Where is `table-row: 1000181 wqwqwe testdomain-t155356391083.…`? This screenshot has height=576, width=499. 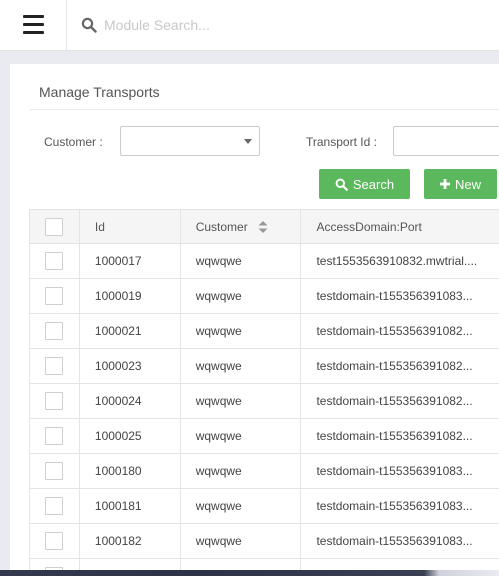 table-row: 1000181 wqwqwe testdomain-t155356391083.… is located at coordinates (264, 506).